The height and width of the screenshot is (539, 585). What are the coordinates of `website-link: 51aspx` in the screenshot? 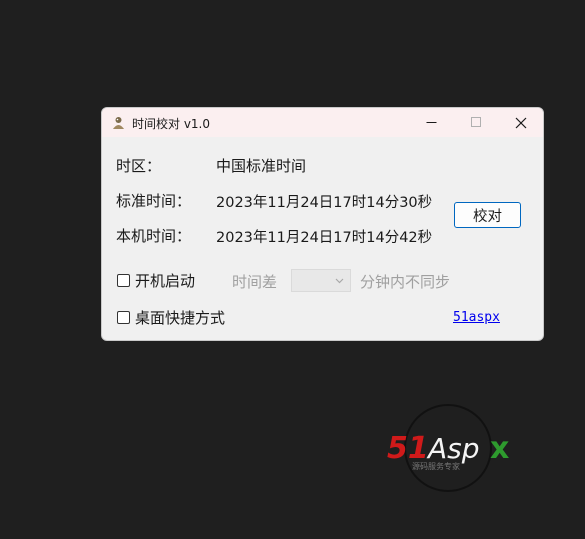 It's located at (476, 317).